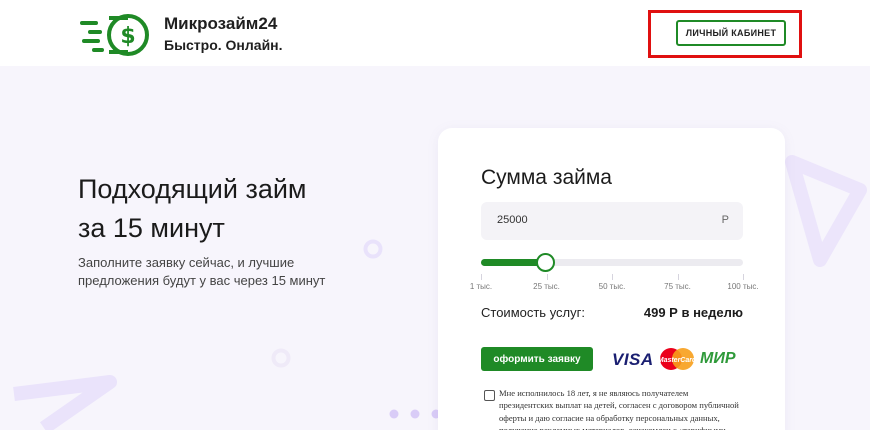 This screenshot has height=430, width=870. What do you see at coordinates (481, 286) in the screenshot?
I see `slider-tick-label: 1 тыс.` at bounding box center [481, 286].